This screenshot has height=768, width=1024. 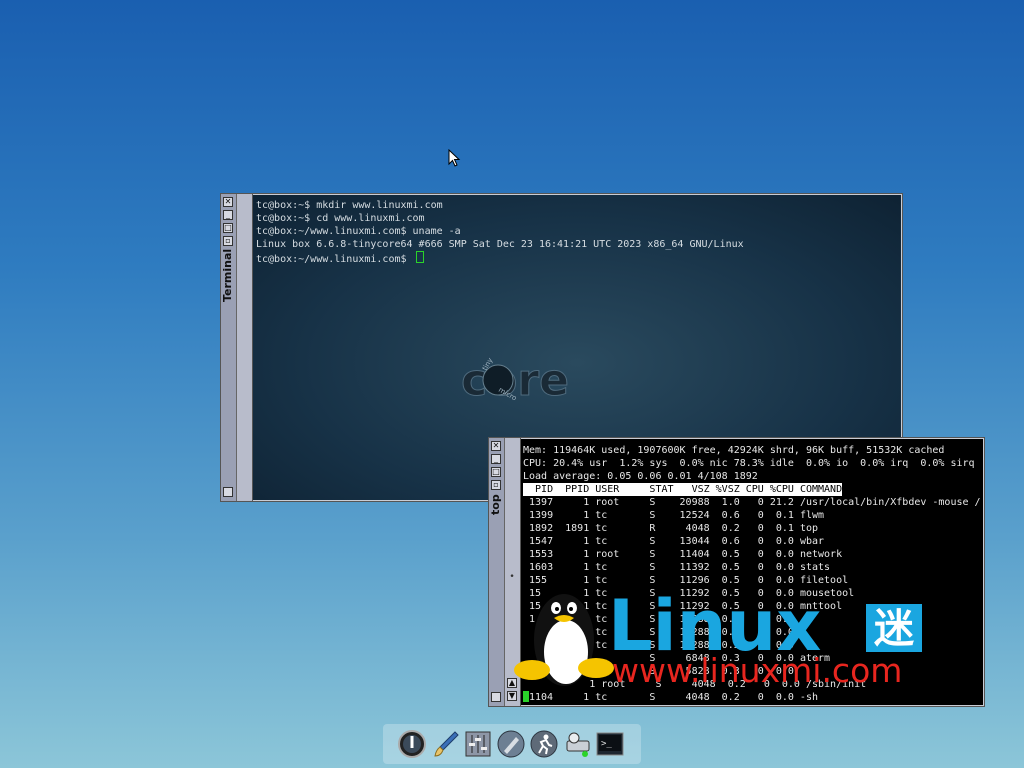 I want to click on process-row: 1547 1 tc S 13044 0.6 0 0.0 wbar, so click(x=674, y=541).